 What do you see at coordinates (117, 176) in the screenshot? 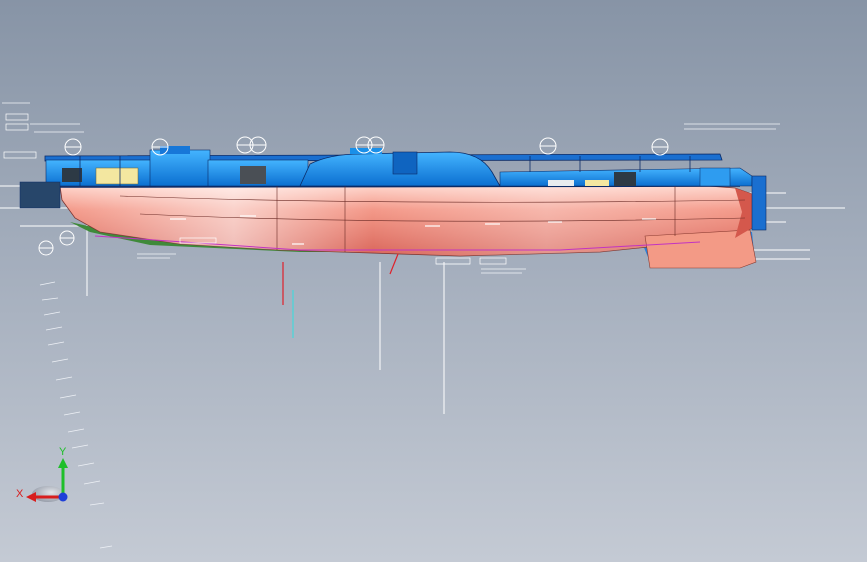
I see `yellow-panel-fore` at bounding box center [117, 176].